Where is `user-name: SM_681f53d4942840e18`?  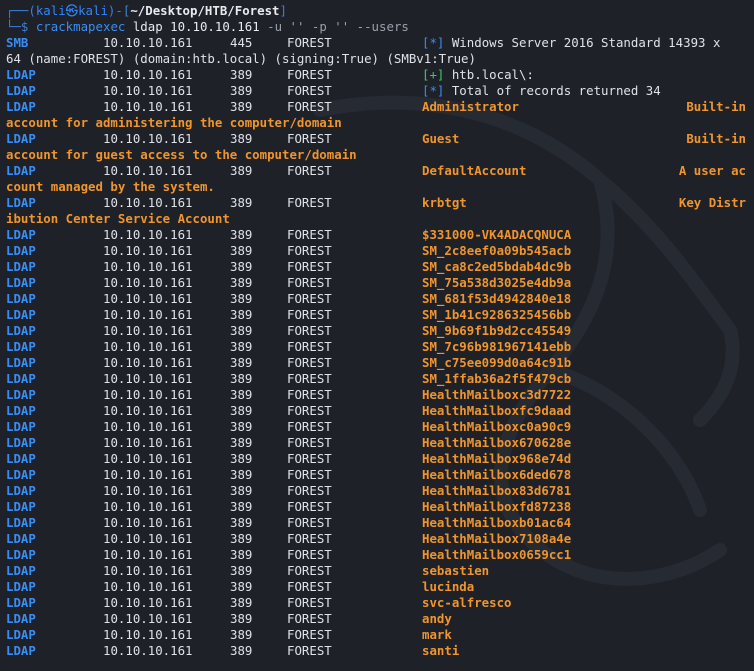 user-name: SM_681f53d4942840e18 is located at coordinates (497, 298).